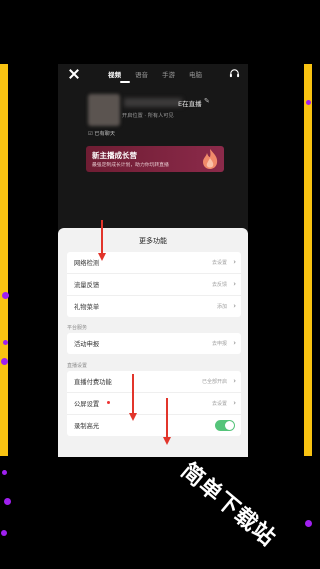  Describe the element at coordinates (207, 101) in the screenshot. I see `edit-icon: ✎` at that location.